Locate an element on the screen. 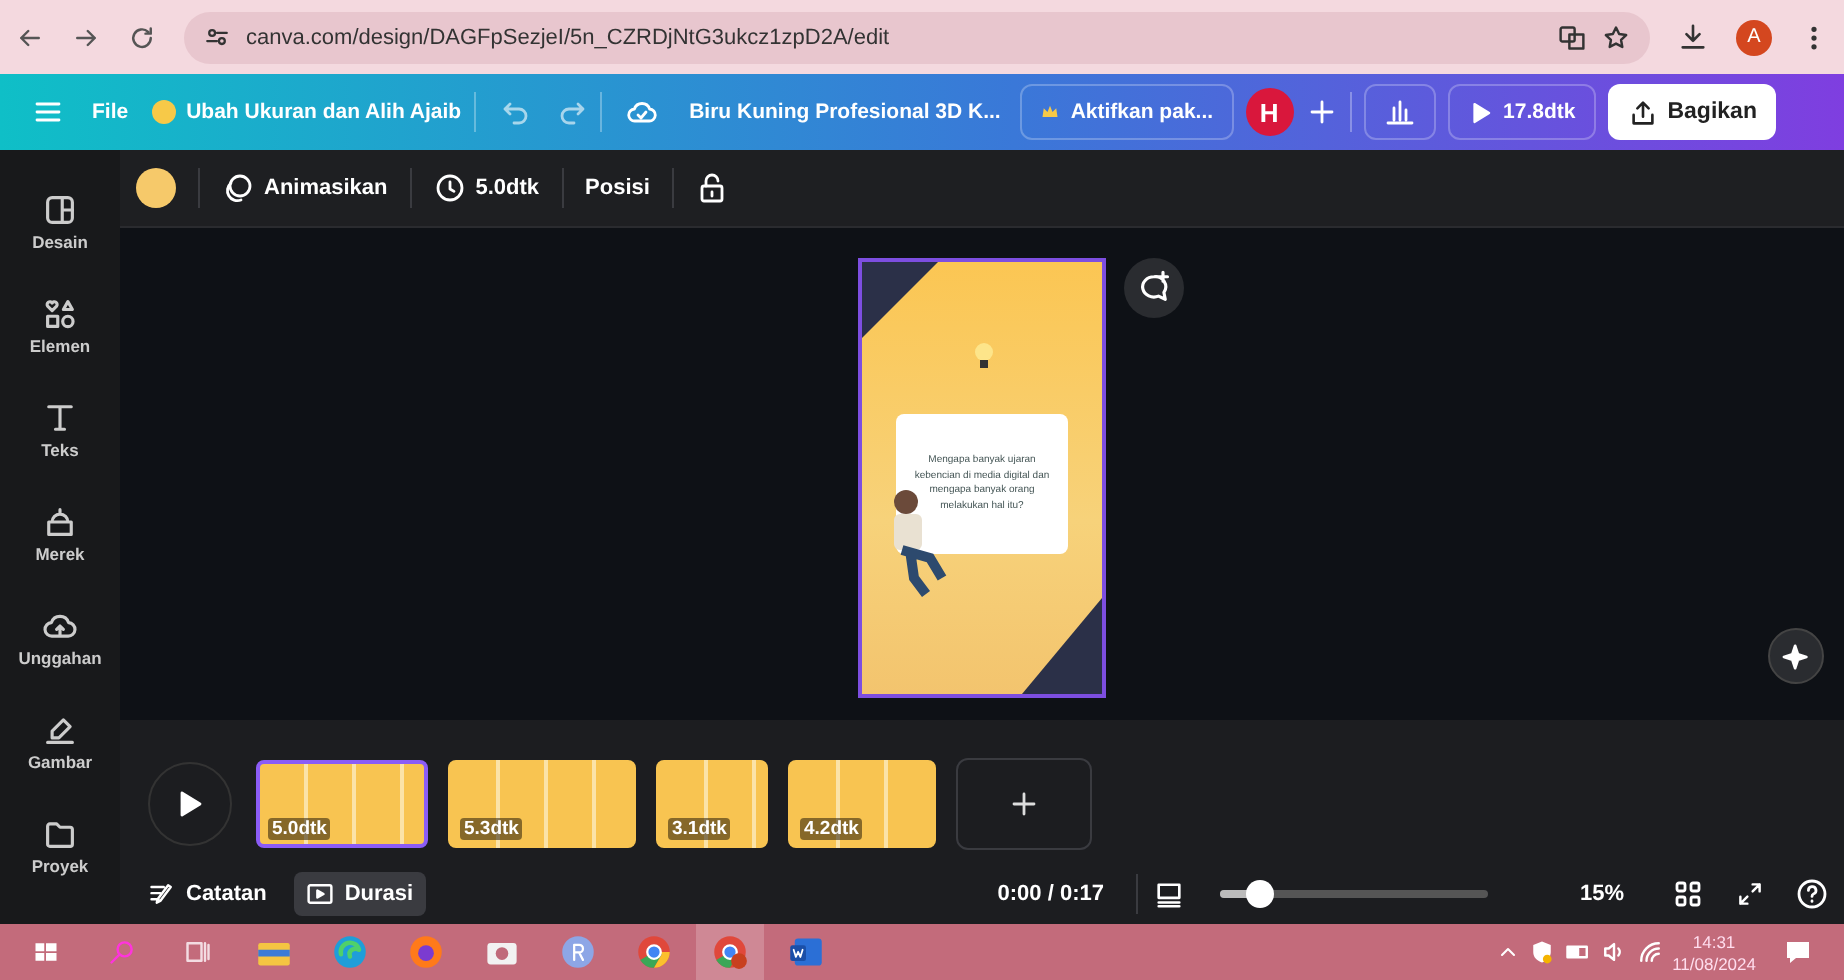  duration-view-button: Durasi is located at coordinates (360, 894).